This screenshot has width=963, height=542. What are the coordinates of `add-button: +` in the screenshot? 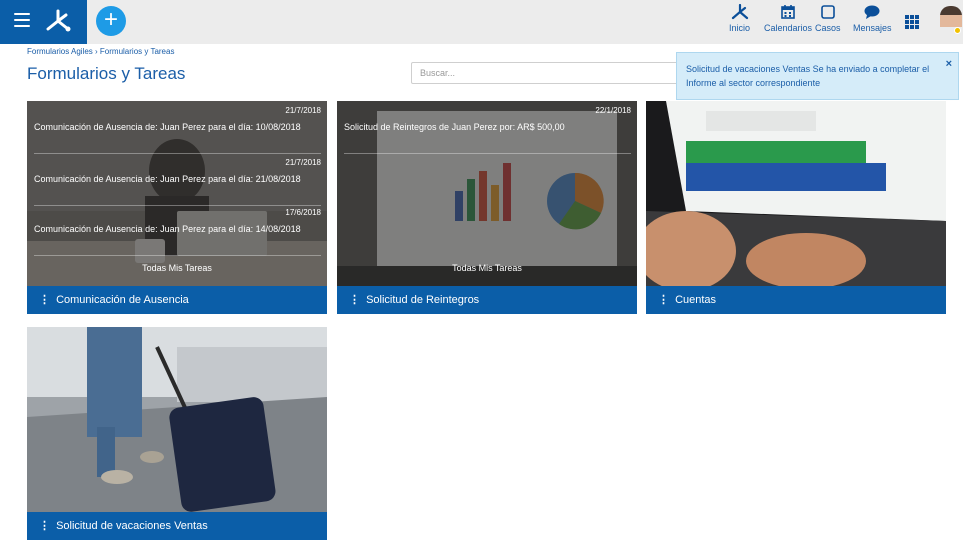 It's located at (111, 21).